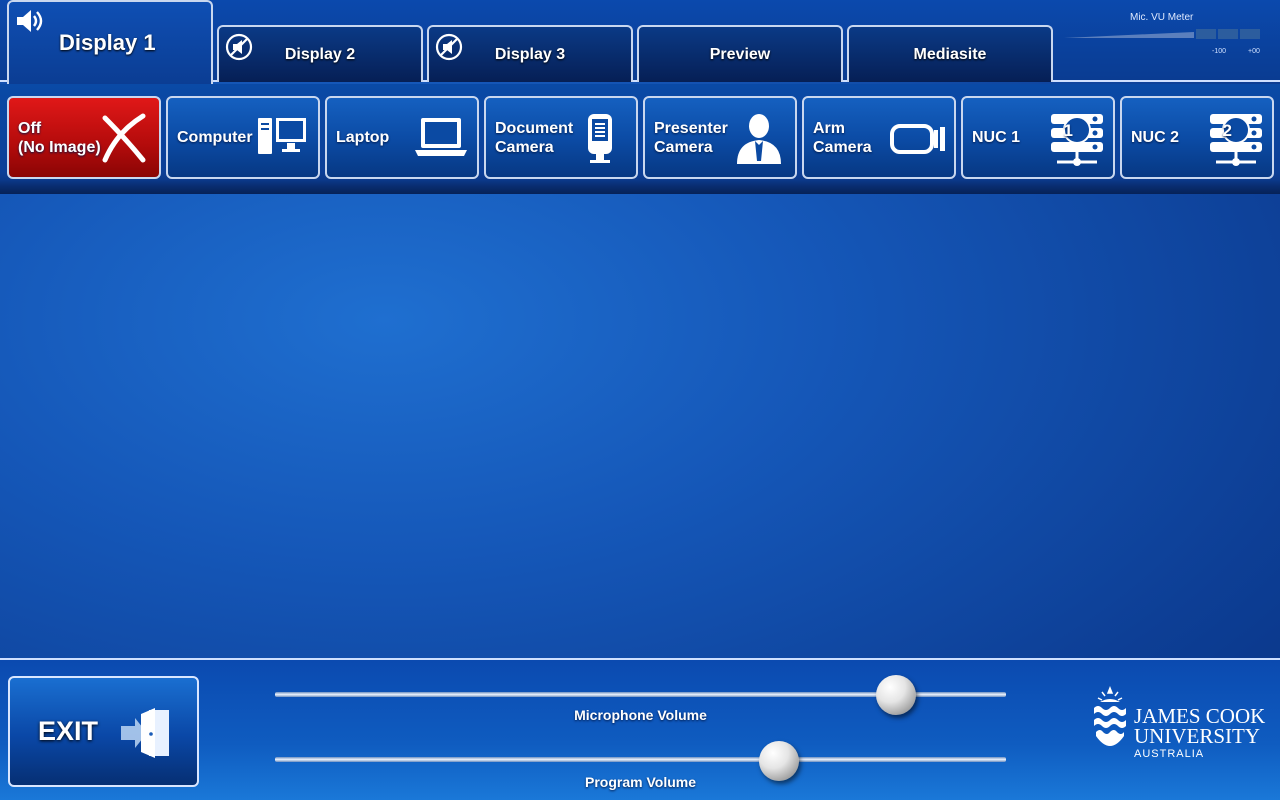  Describe the element at coordinates (1197, 137) in the screenshot. I see `source-nuc-2-button: NUC 2 2` at that location.